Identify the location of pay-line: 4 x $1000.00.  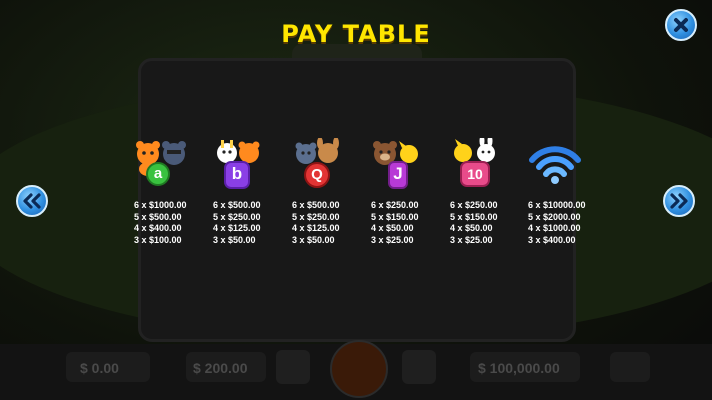
(554, 228).